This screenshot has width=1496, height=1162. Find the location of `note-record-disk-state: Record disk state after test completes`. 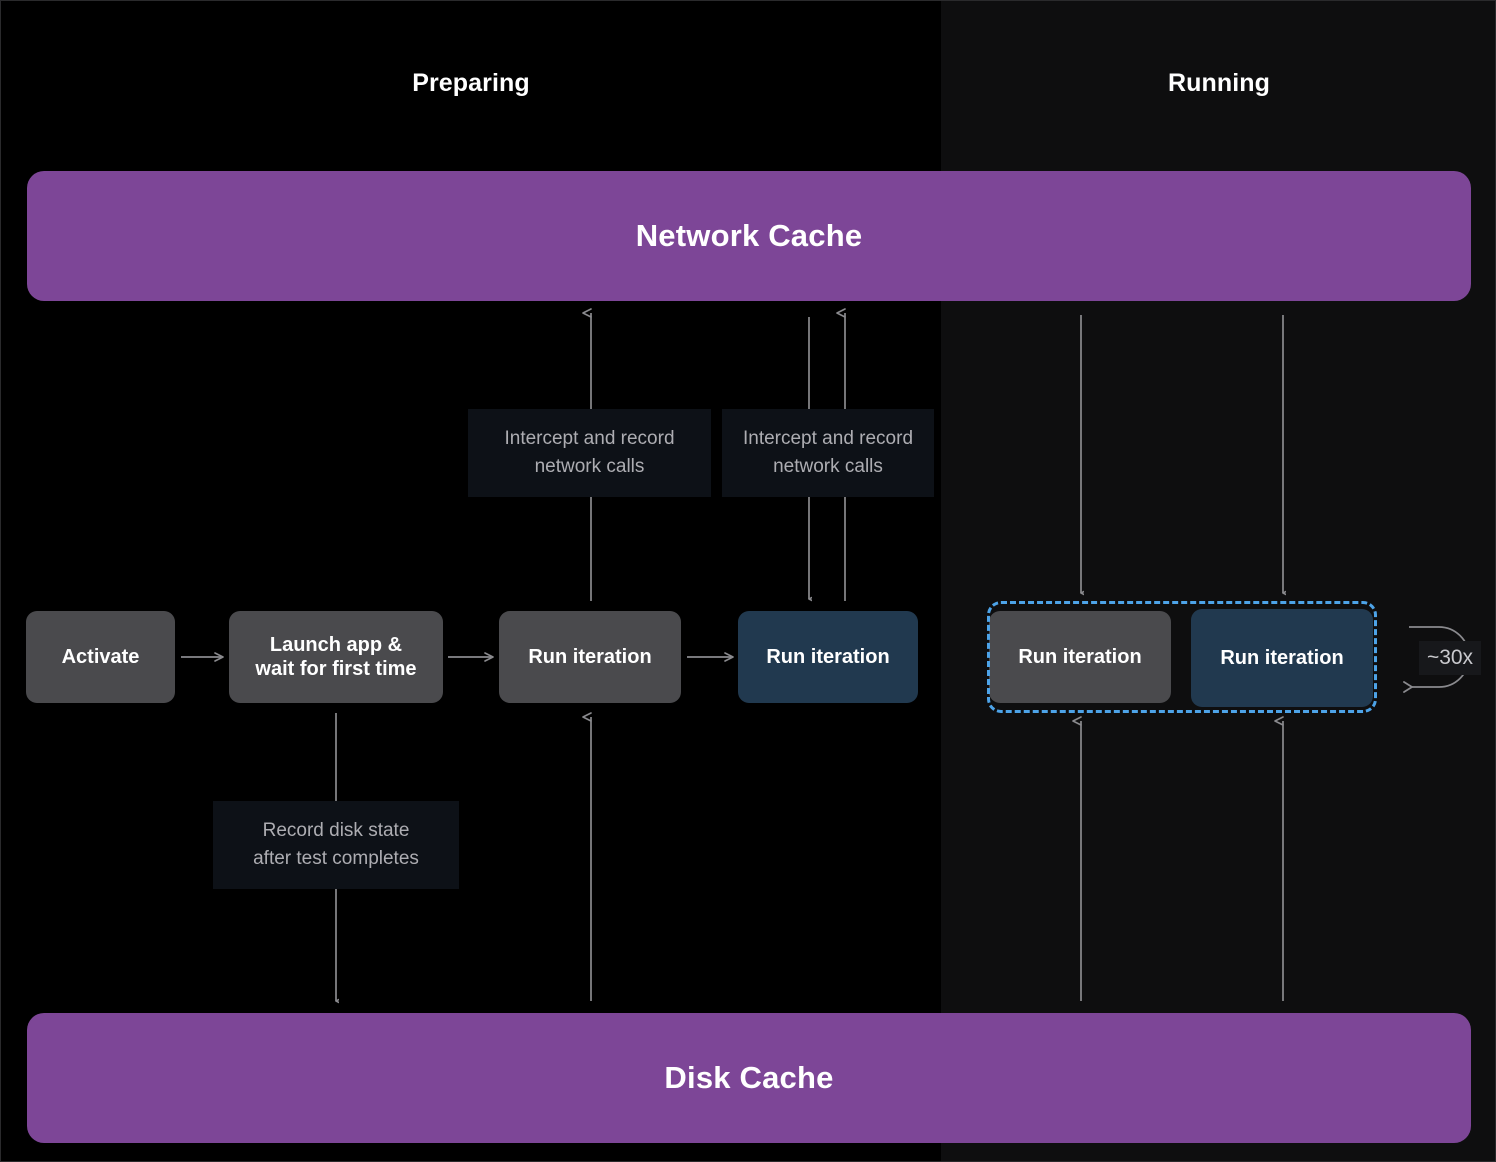

note-record-disk-state: Record disk state after test completes is located at coordinates (336, 845).